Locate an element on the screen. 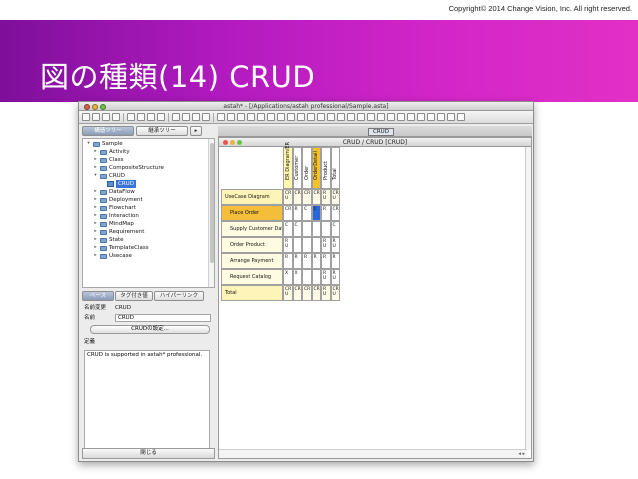 The width and height of the screenshot is (638, 479). save-icon is located at coordinates (106, 117).